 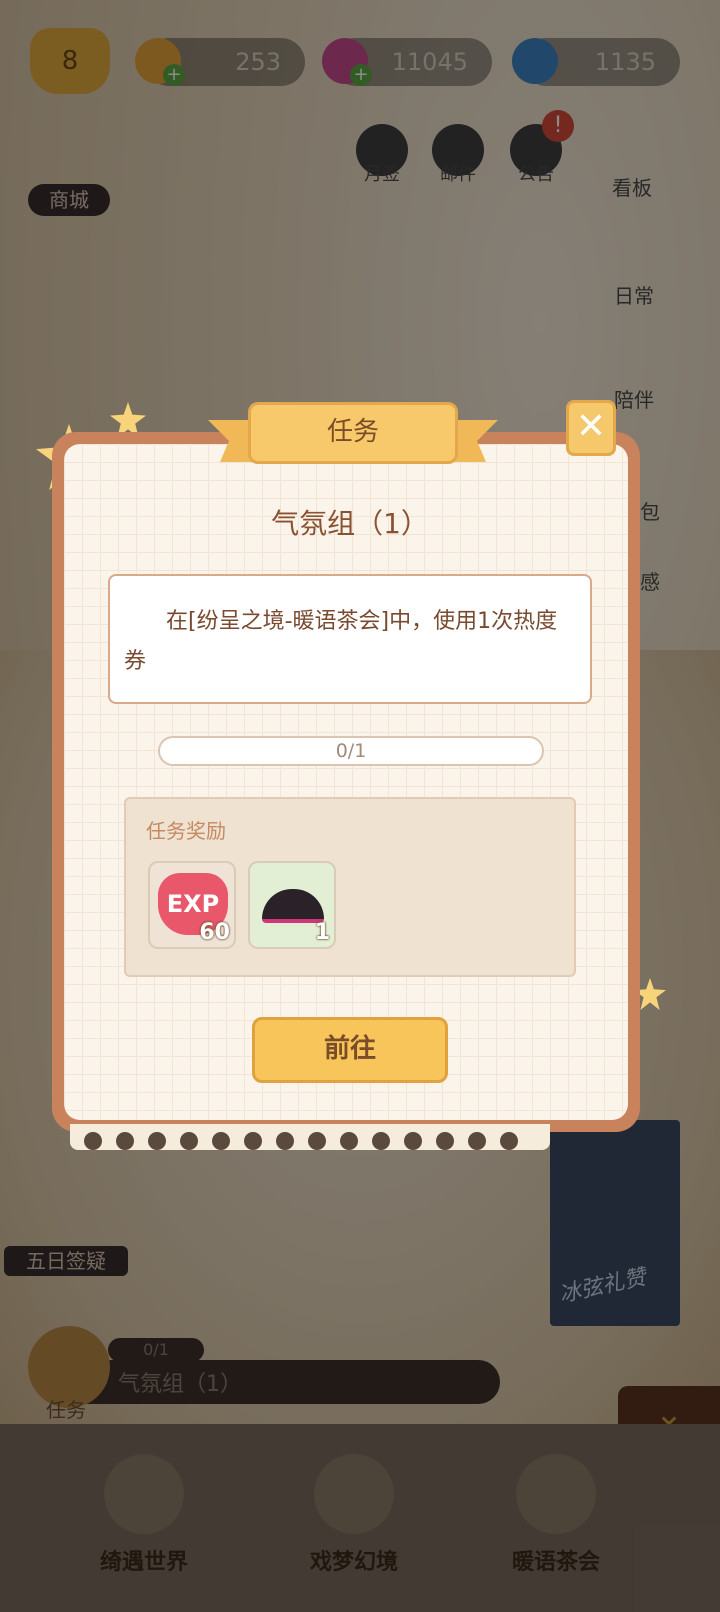 What do you see at coordinates (322, 932) in the screenshot?
I see `reward-qty: 1` at bounding box center [322, 932].